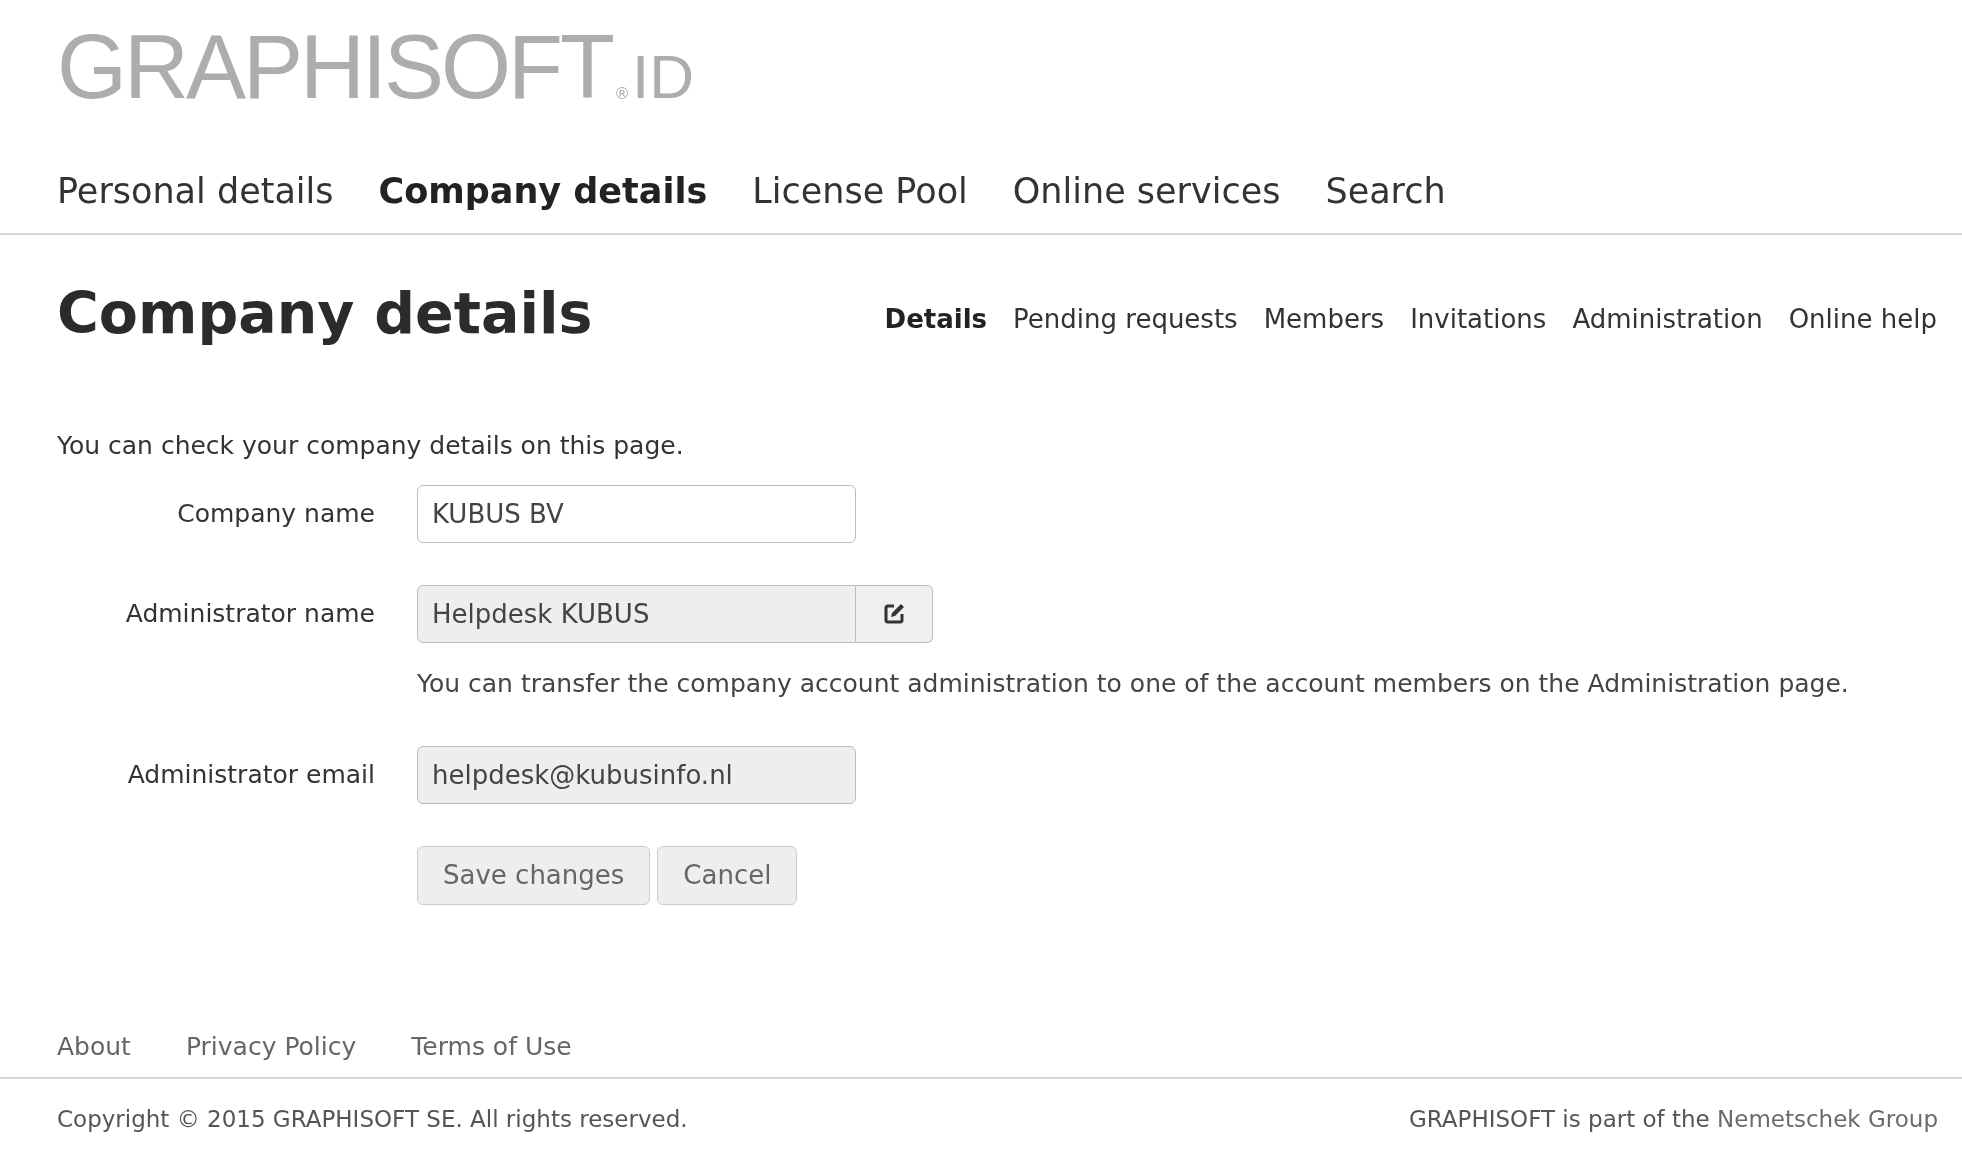 Image resolution: width=1962 pixels, height=1170 pixels. I want to click on sub-nav-tab: Pending requests, so click(1125, 319).